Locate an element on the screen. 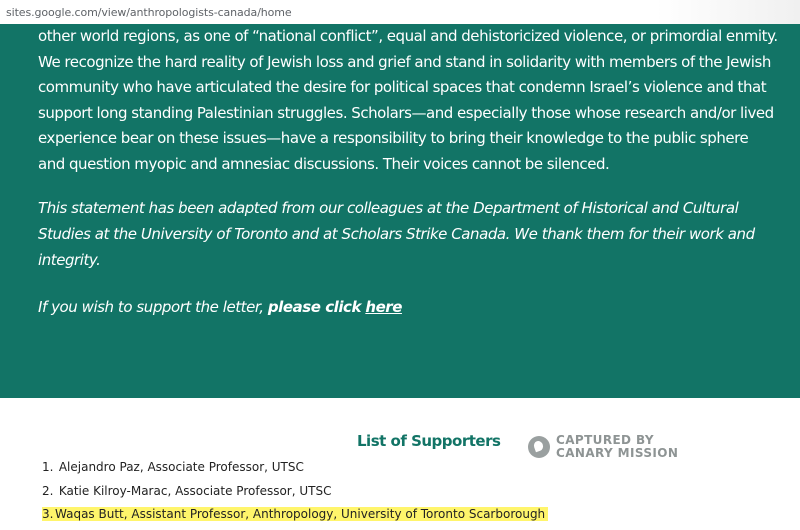 The width and height of the screenshot is (800, 530). list-item-number: 1. is located at coordinates (48, 467).